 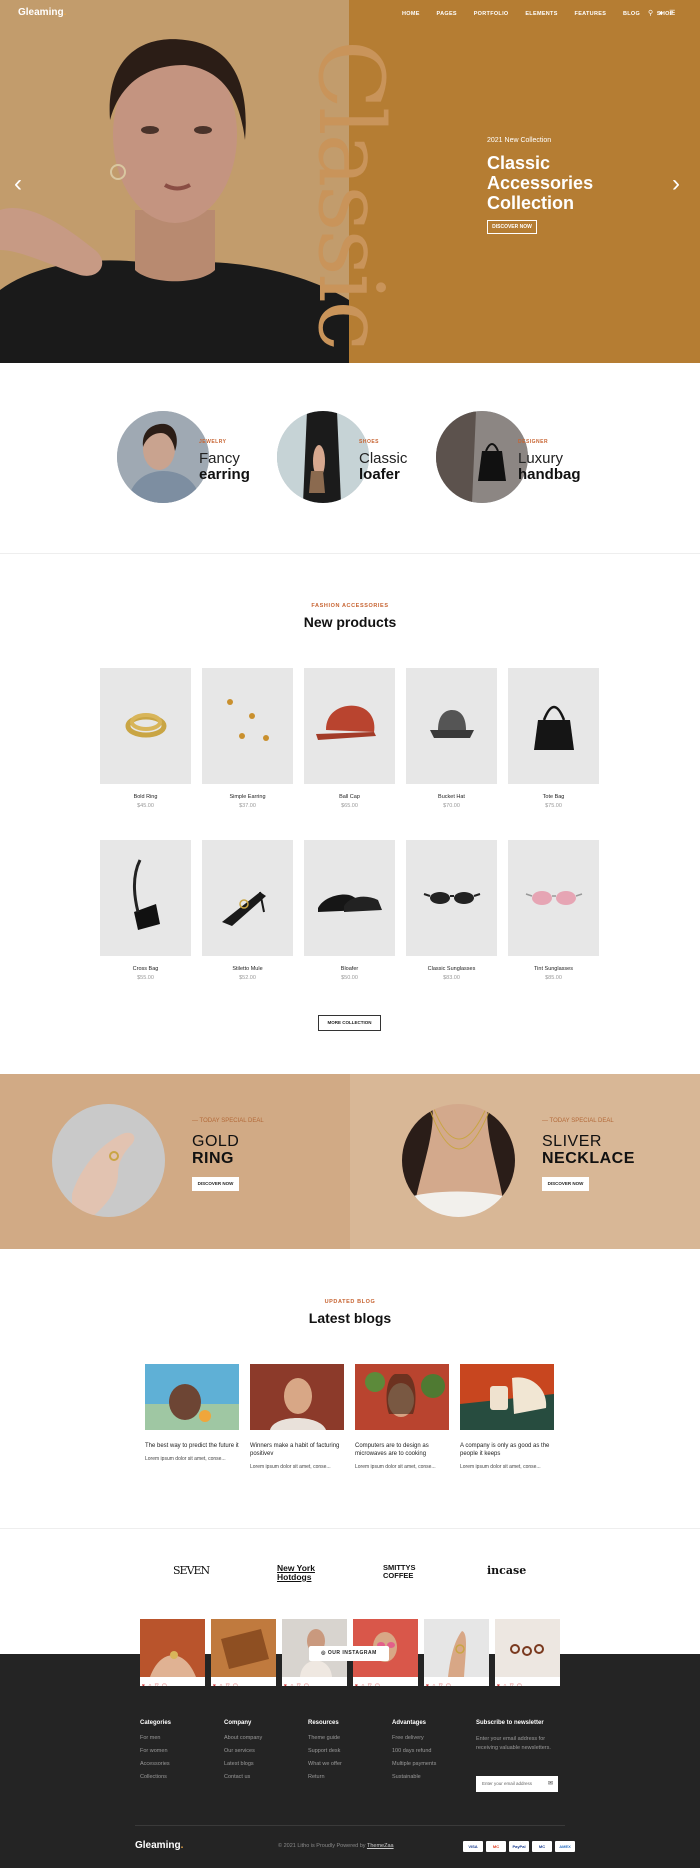 I want to click on envelope-icon: ✉, so click(x=550, y=1784).